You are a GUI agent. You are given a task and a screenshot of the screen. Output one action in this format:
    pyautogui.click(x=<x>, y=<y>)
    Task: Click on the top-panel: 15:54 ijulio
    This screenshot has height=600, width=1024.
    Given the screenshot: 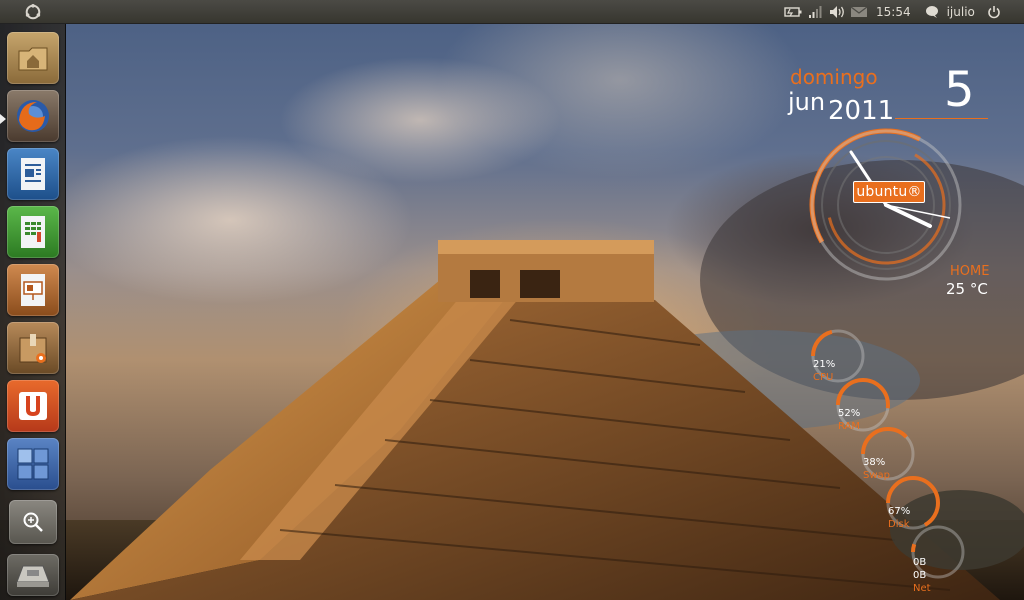 What is the action you would take?
    pyautogui.click(x=512, y=12)
    